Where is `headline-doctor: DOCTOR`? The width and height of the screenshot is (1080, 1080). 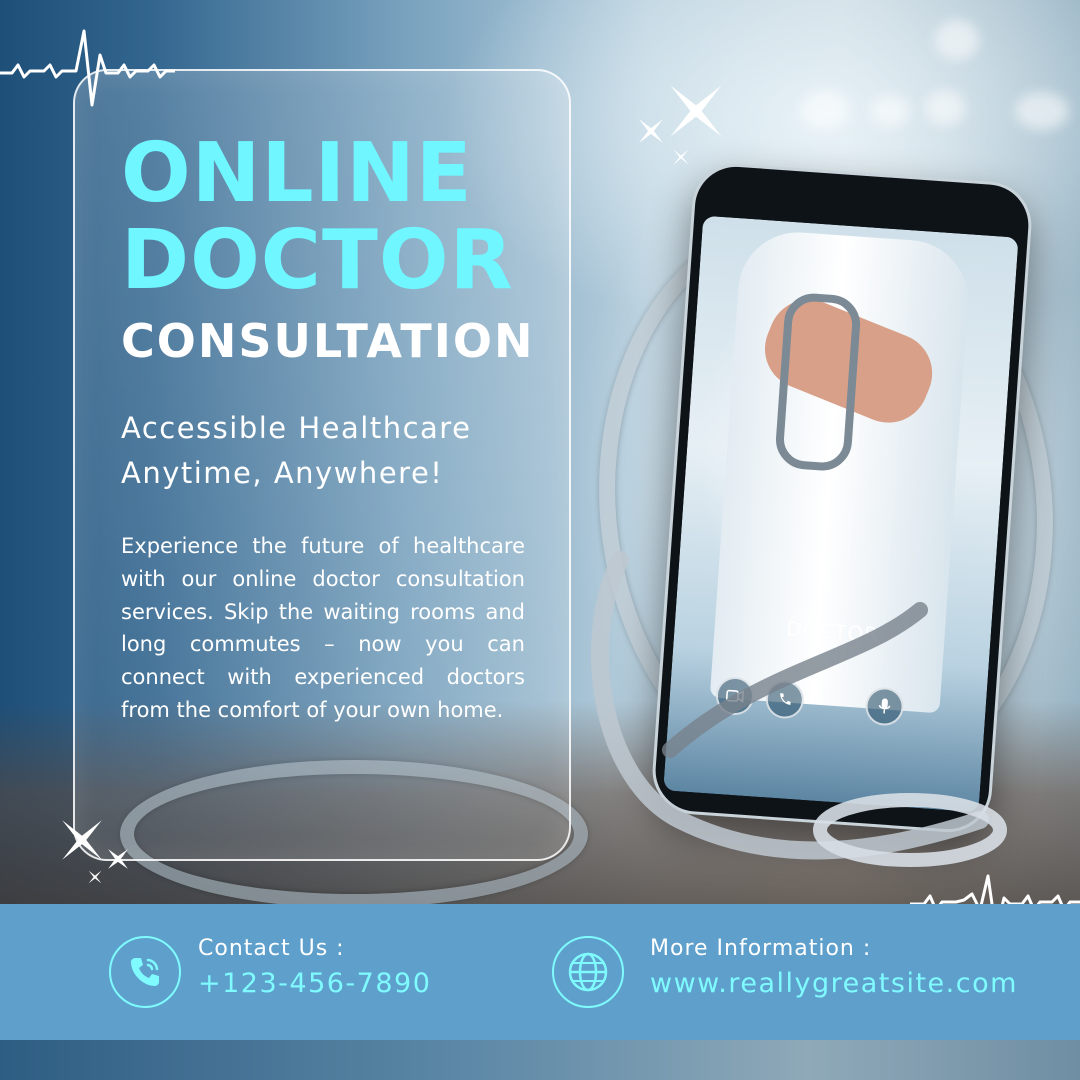 headline-doctor: DOCTOR is located at coordinates (317, 260).